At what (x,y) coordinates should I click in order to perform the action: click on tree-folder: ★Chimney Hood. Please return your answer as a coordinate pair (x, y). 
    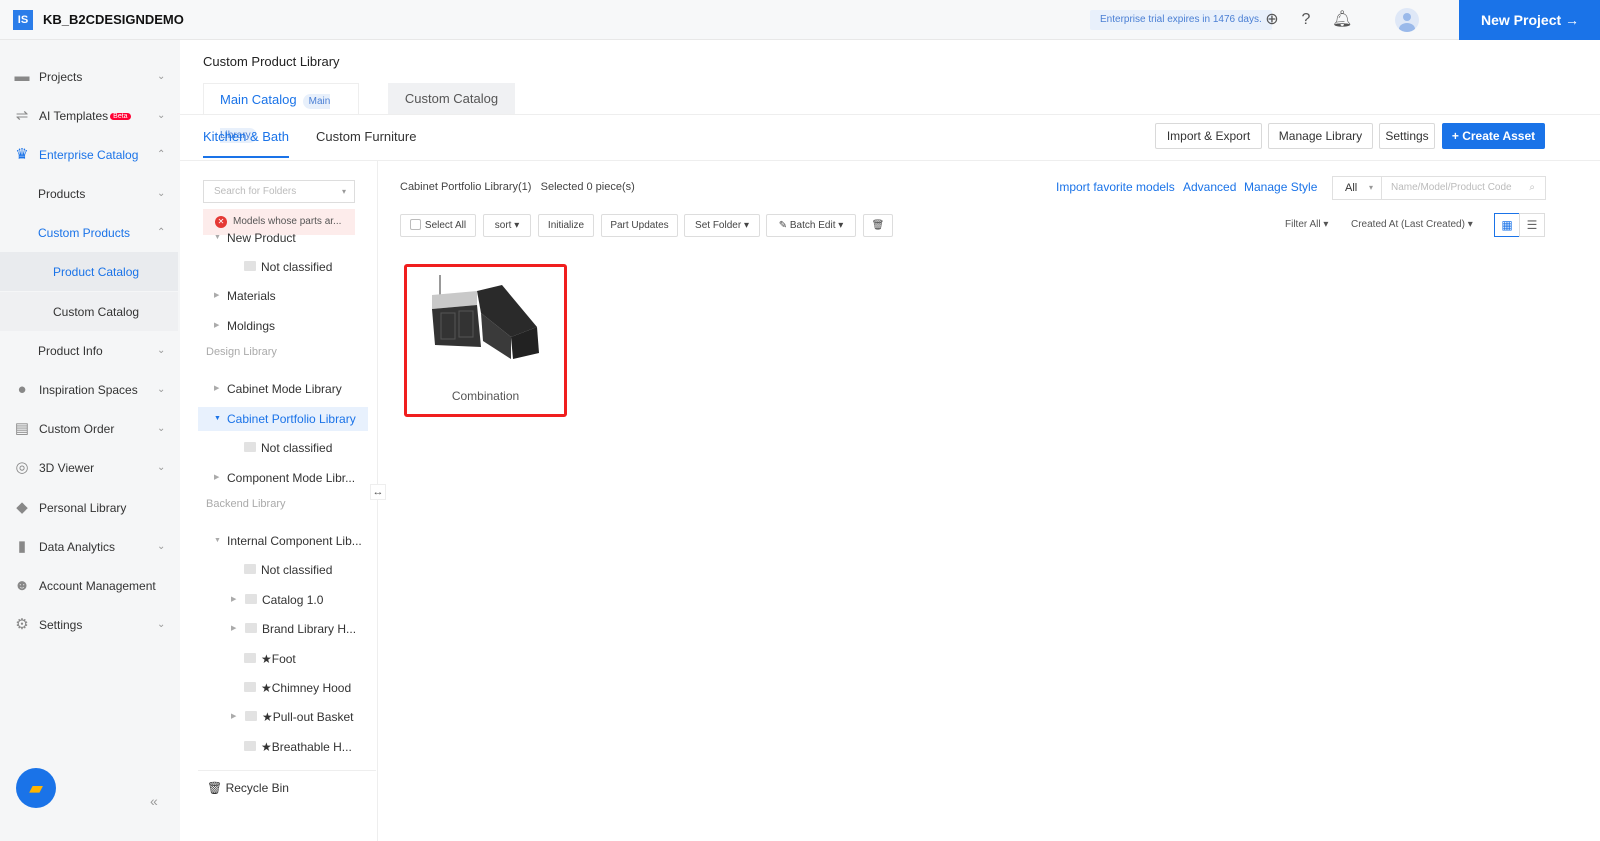
    Looking at the image, I should click on (283, 688).